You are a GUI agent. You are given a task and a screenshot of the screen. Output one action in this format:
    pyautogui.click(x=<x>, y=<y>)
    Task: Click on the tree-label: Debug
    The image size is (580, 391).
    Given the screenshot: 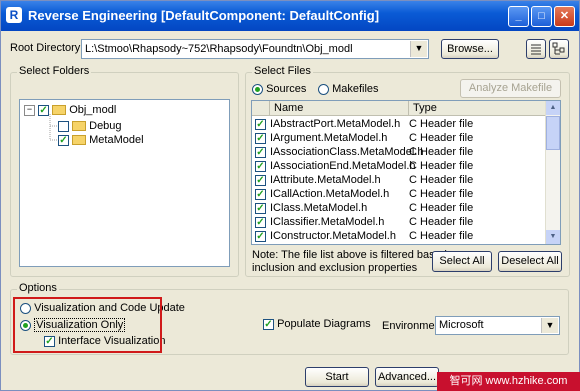 What is the action you would take?
    pyautogui.click(x=105, y=126)
    